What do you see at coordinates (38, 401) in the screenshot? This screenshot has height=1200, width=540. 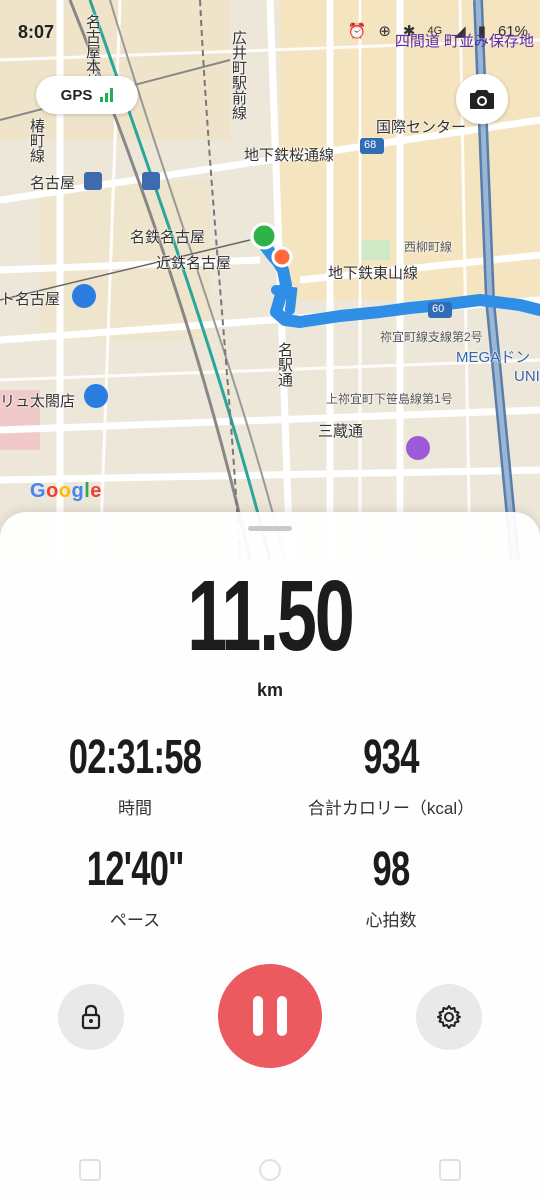 I see `map-label-taiko: リュ太閤店` at bounding box center [38, 401].